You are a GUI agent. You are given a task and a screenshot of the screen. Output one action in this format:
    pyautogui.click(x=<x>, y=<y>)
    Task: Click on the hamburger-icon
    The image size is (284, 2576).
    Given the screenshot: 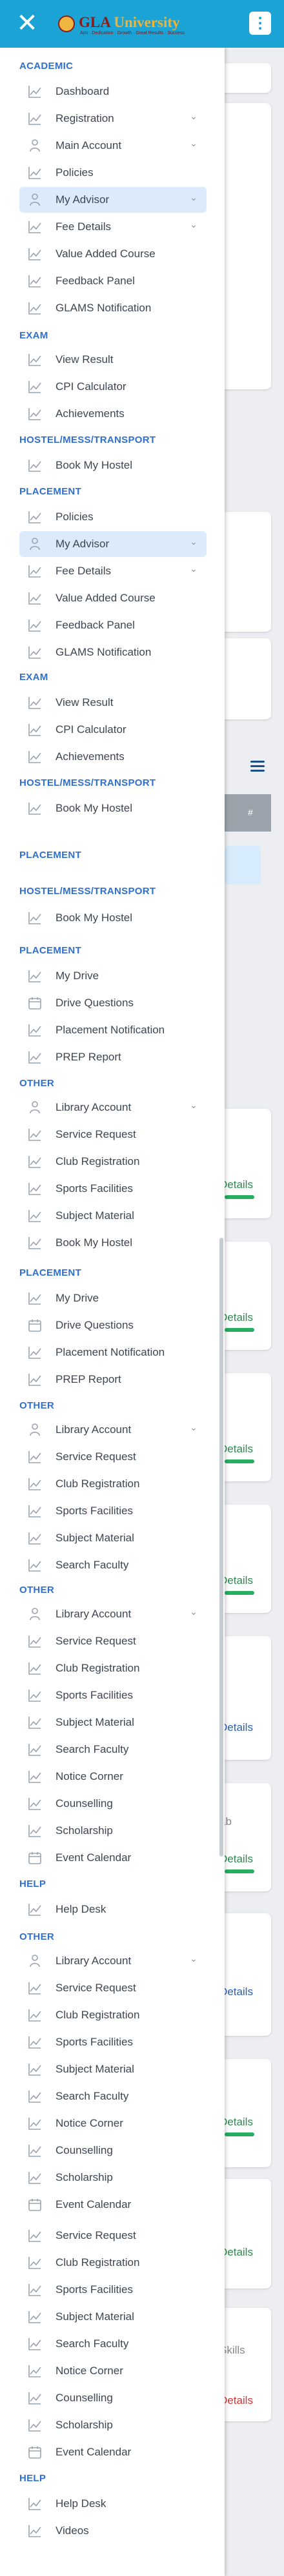 What is the action you would take?
    pyautogui.click(x=258, y=766)
    